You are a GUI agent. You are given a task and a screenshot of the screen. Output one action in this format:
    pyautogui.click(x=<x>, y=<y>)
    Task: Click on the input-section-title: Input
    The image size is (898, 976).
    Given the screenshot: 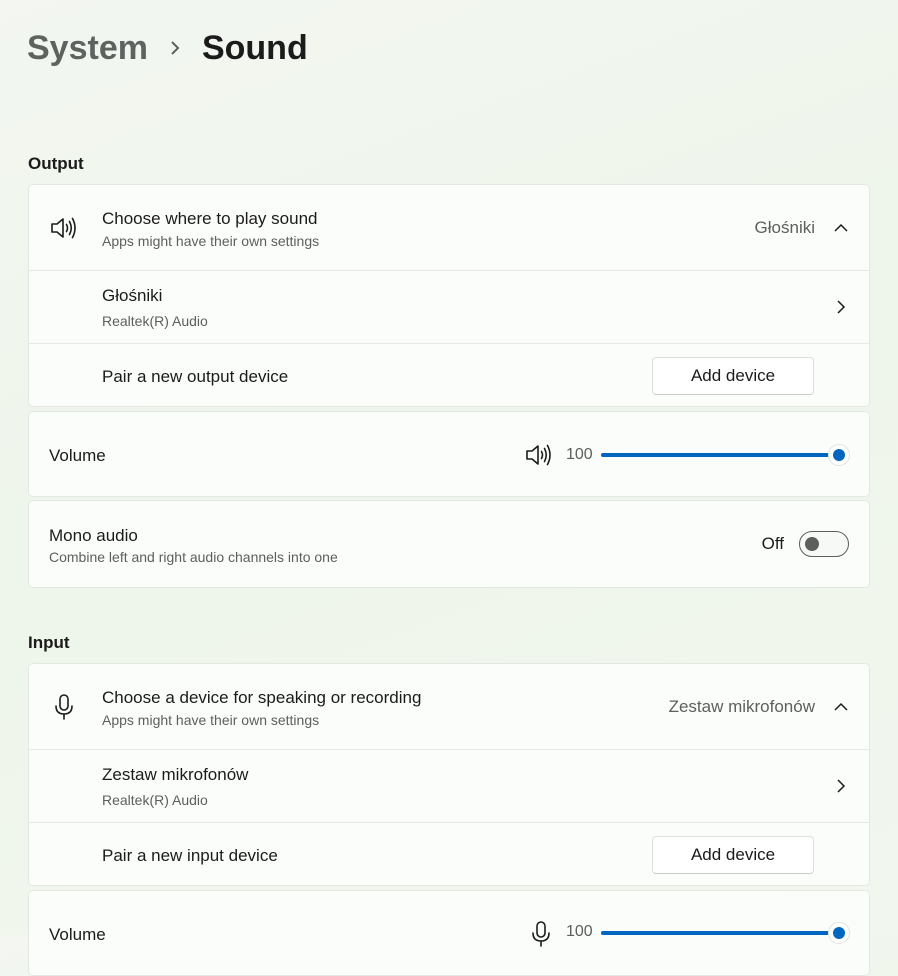 What is the action you would take?
    pyautogui.click(x=49, y=642)
    